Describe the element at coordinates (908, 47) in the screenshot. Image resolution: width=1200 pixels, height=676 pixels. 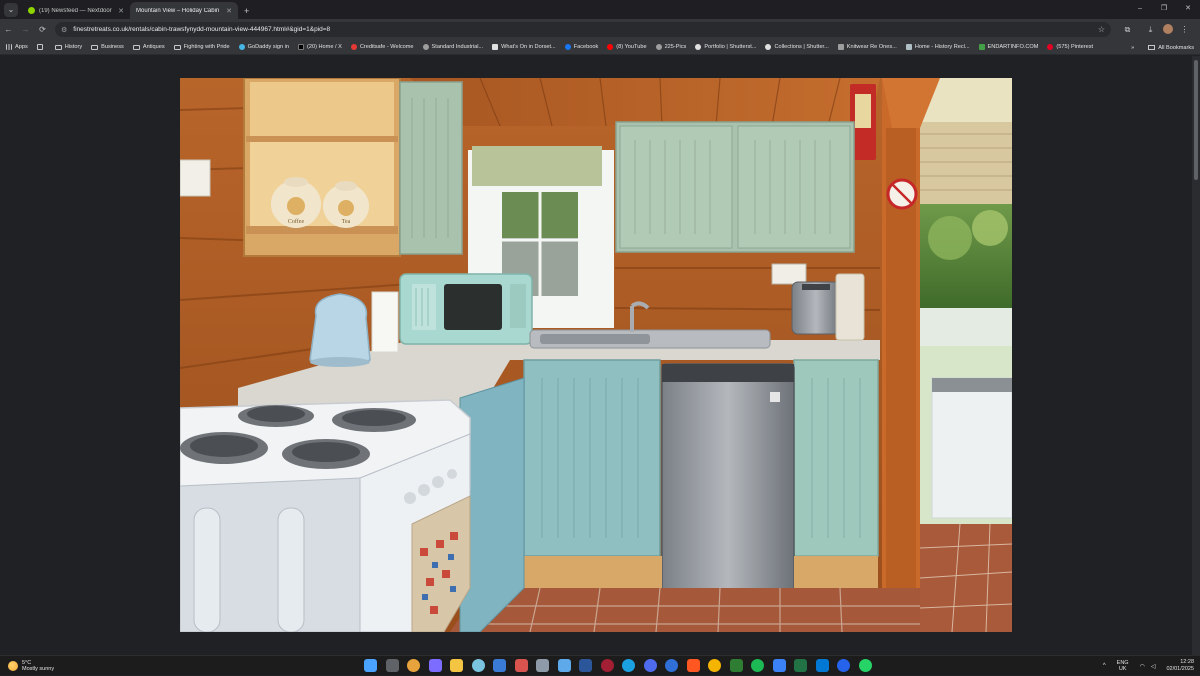
I see `page-icon` at that location.